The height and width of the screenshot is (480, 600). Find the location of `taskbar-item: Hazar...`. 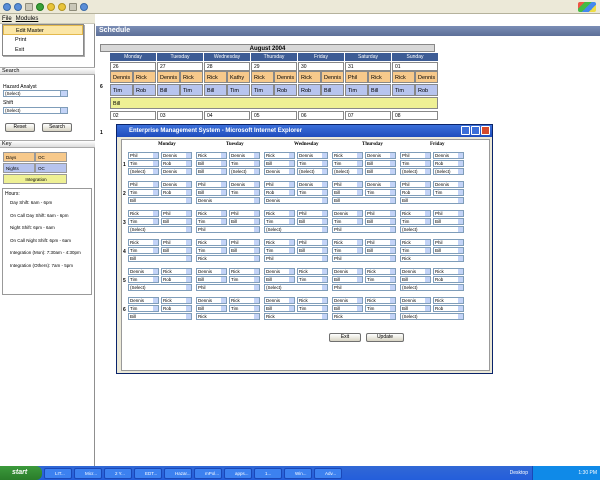

taskbar-item: Hazar... is located at coordinates (178, 473).